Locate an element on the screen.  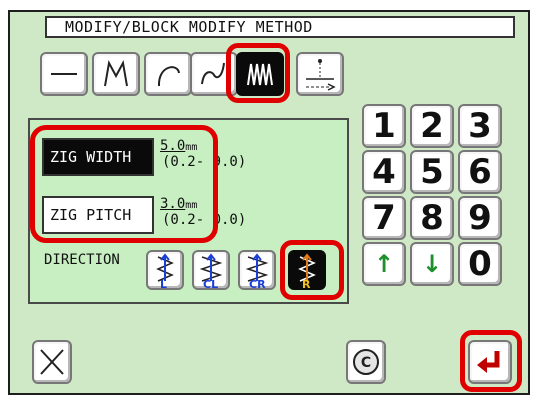
zig-fields-highlight is located at coordinates (124, 184).